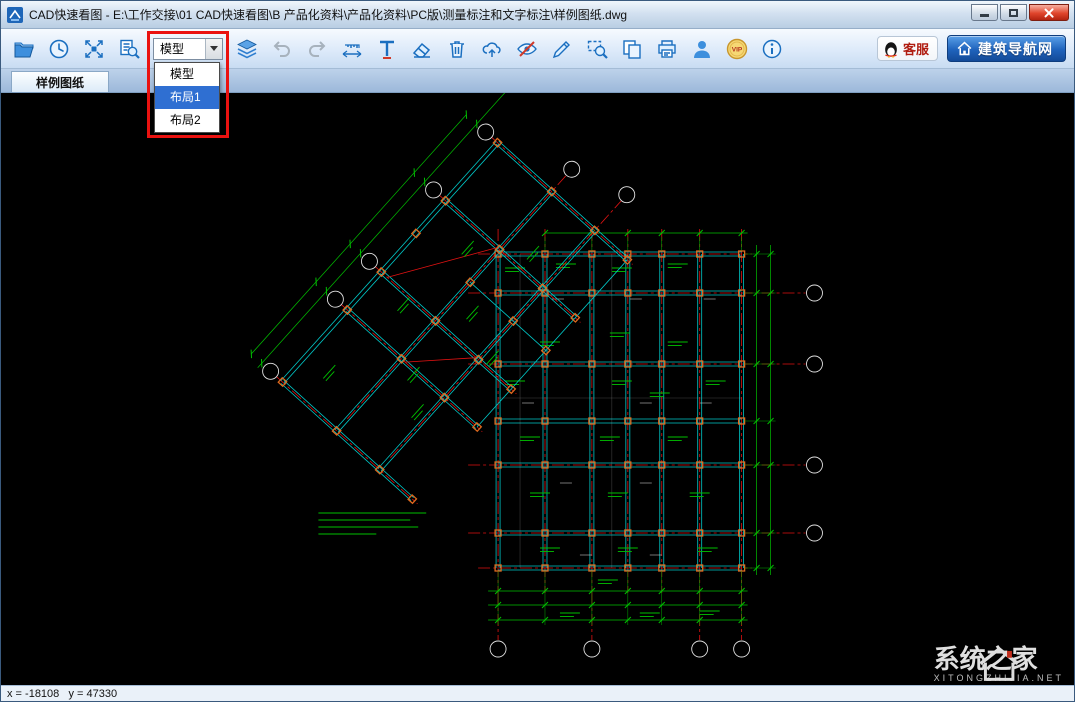 The image size is (1075, 702). I want to click on window-controls, so click(1019, 14).